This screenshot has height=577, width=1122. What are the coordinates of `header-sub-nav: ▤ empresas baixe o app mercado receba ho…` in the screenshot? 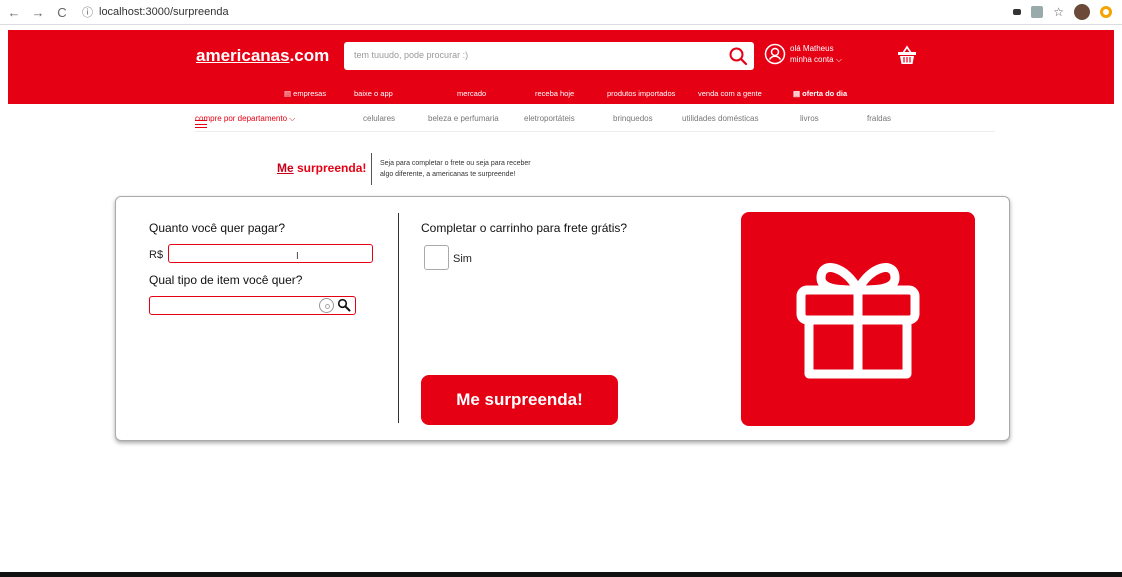 It's located at (561, 94).